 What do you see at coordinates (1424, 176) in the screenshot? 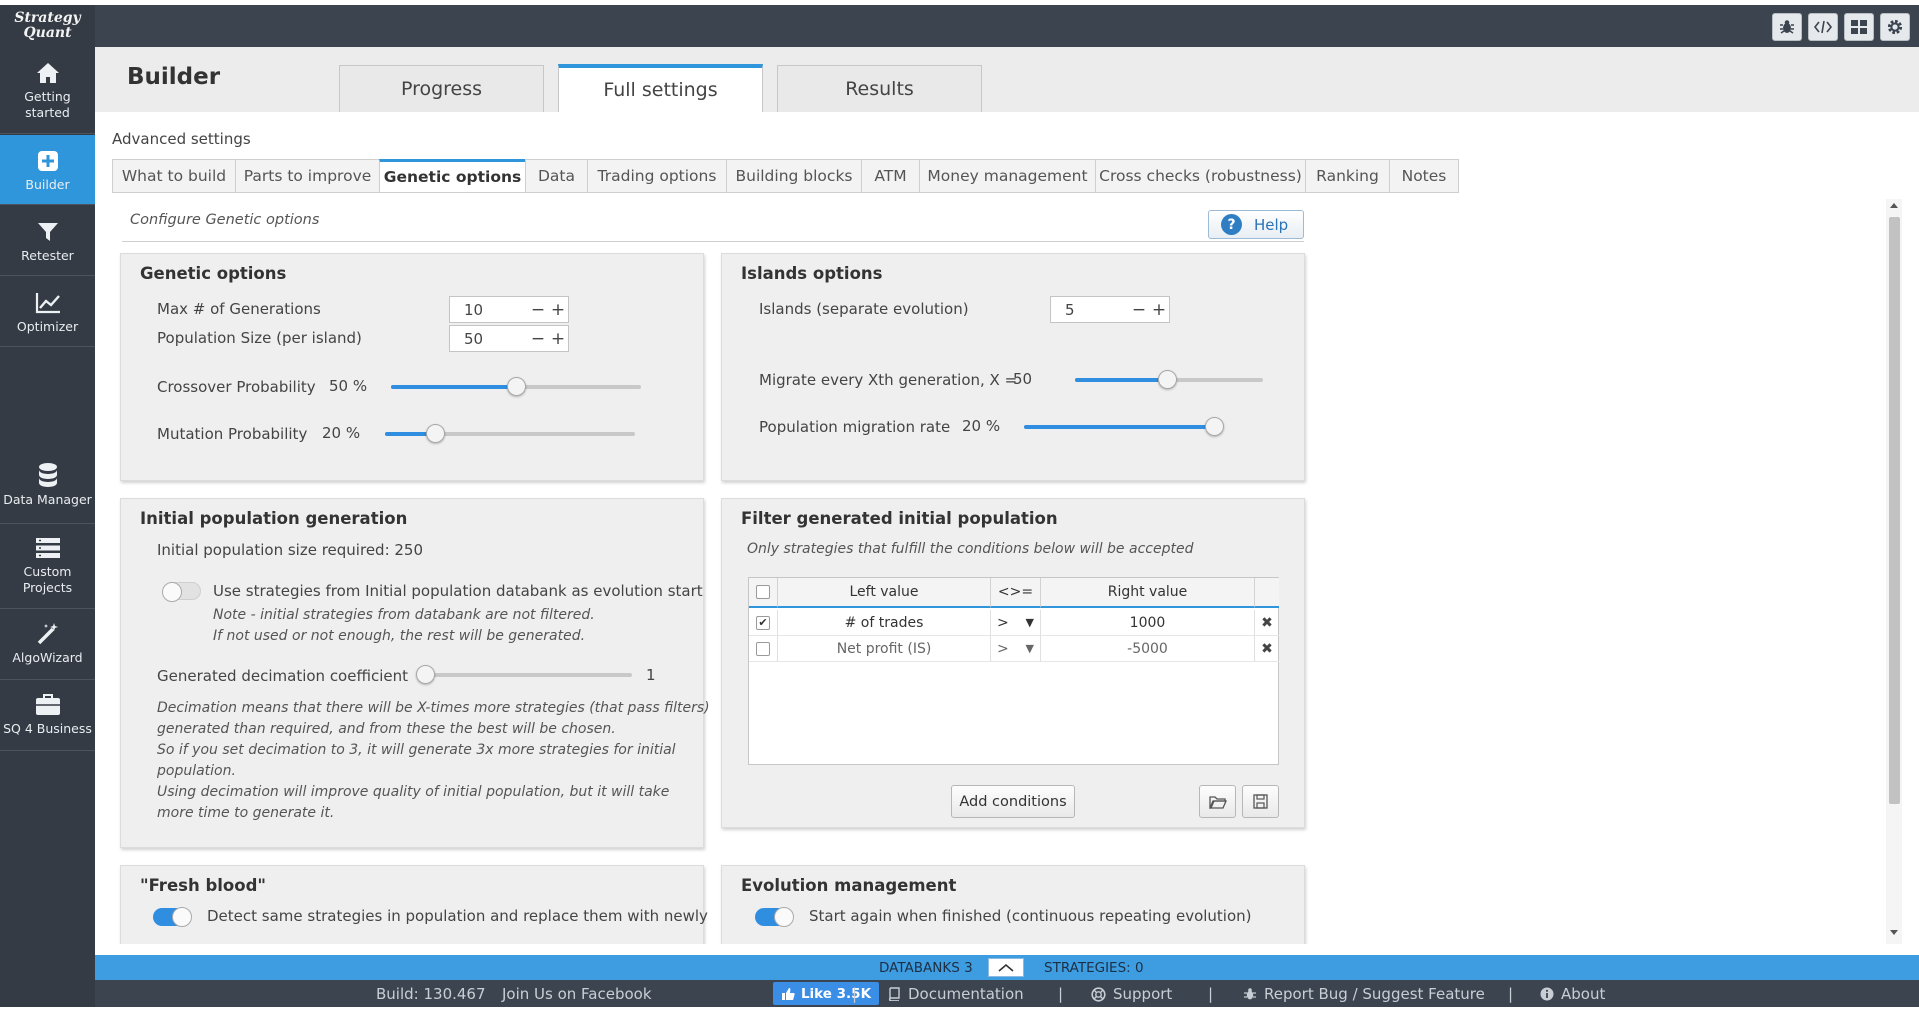
I see `subtab-notes: Notes` at bounding box center [1424, 176].